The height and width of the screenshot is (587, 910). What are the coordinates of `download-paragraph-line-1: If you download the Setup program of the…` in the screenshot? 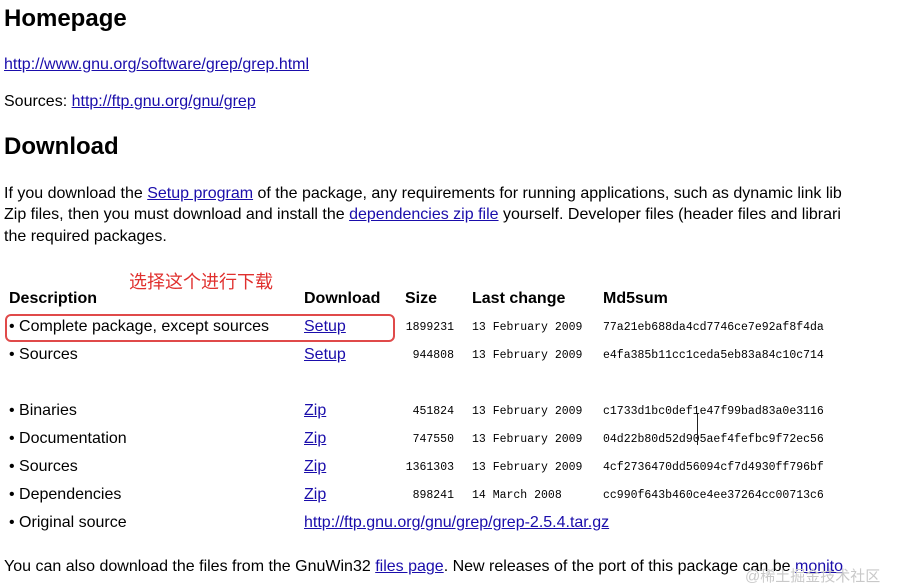 It's located at (423, 193).